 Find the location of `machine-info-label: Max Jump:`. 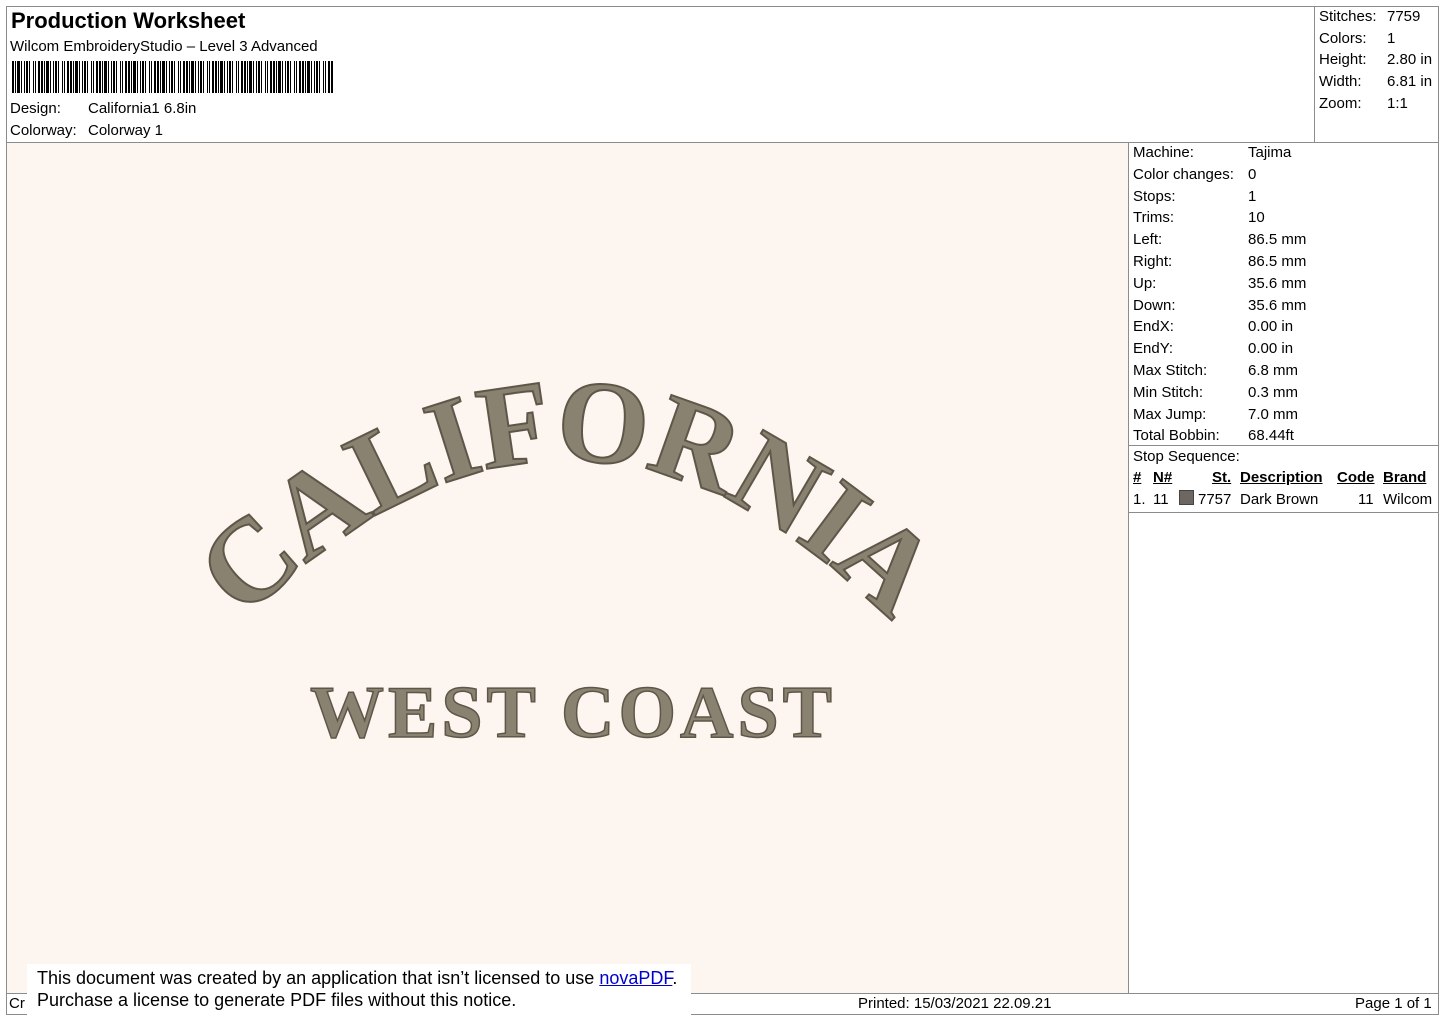

machine-info-label: Max Jump: is located at coordinates (1170, 414).